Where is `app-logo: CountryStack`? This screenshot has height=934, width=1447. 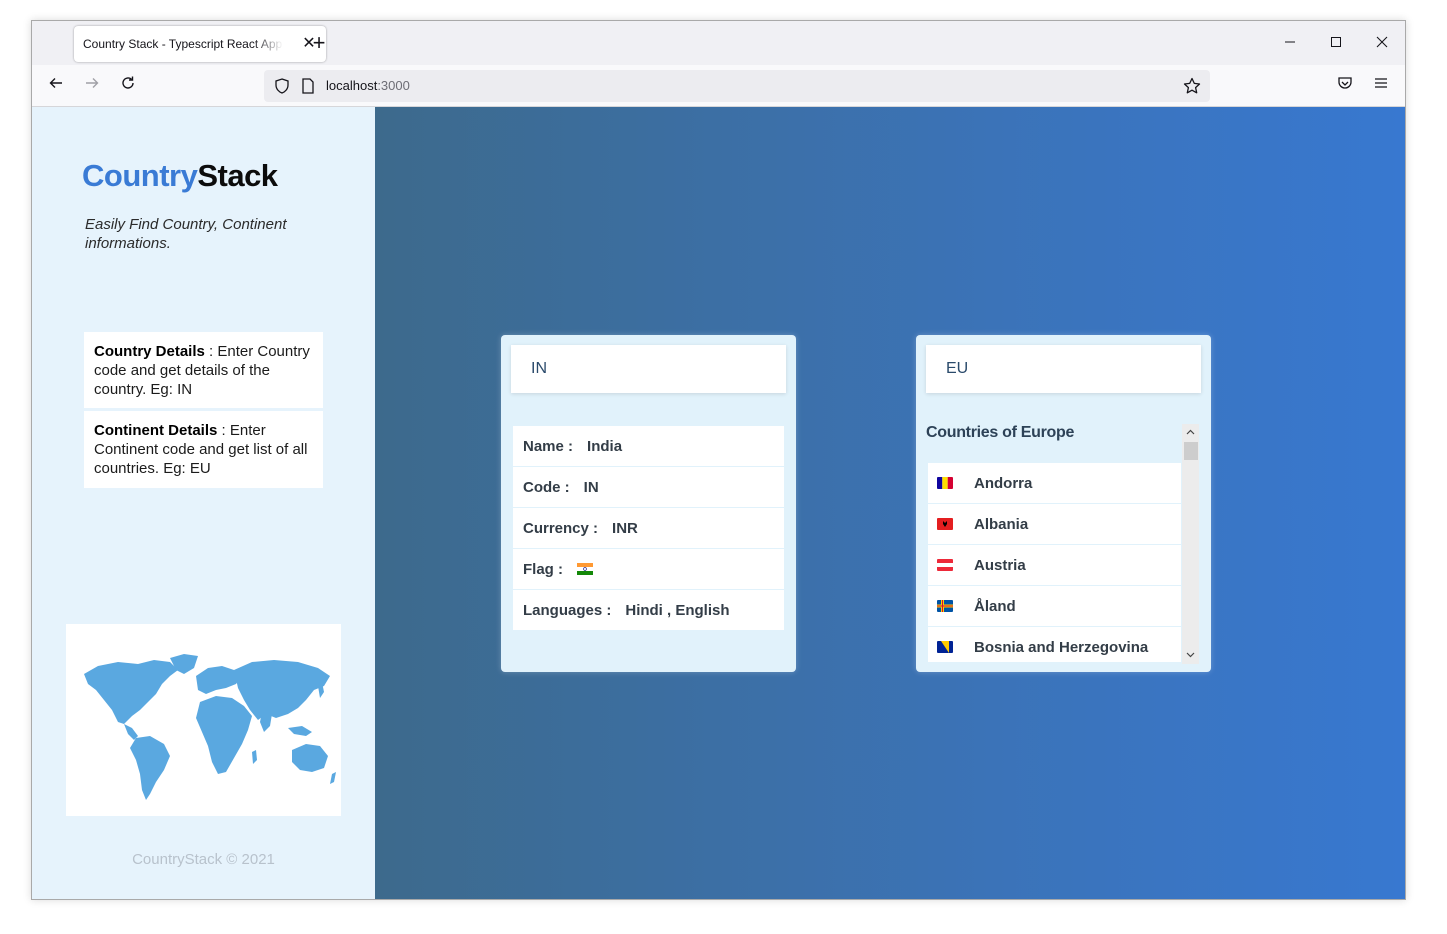
app-logo: CountryStack is located at coordinates (180, 175).